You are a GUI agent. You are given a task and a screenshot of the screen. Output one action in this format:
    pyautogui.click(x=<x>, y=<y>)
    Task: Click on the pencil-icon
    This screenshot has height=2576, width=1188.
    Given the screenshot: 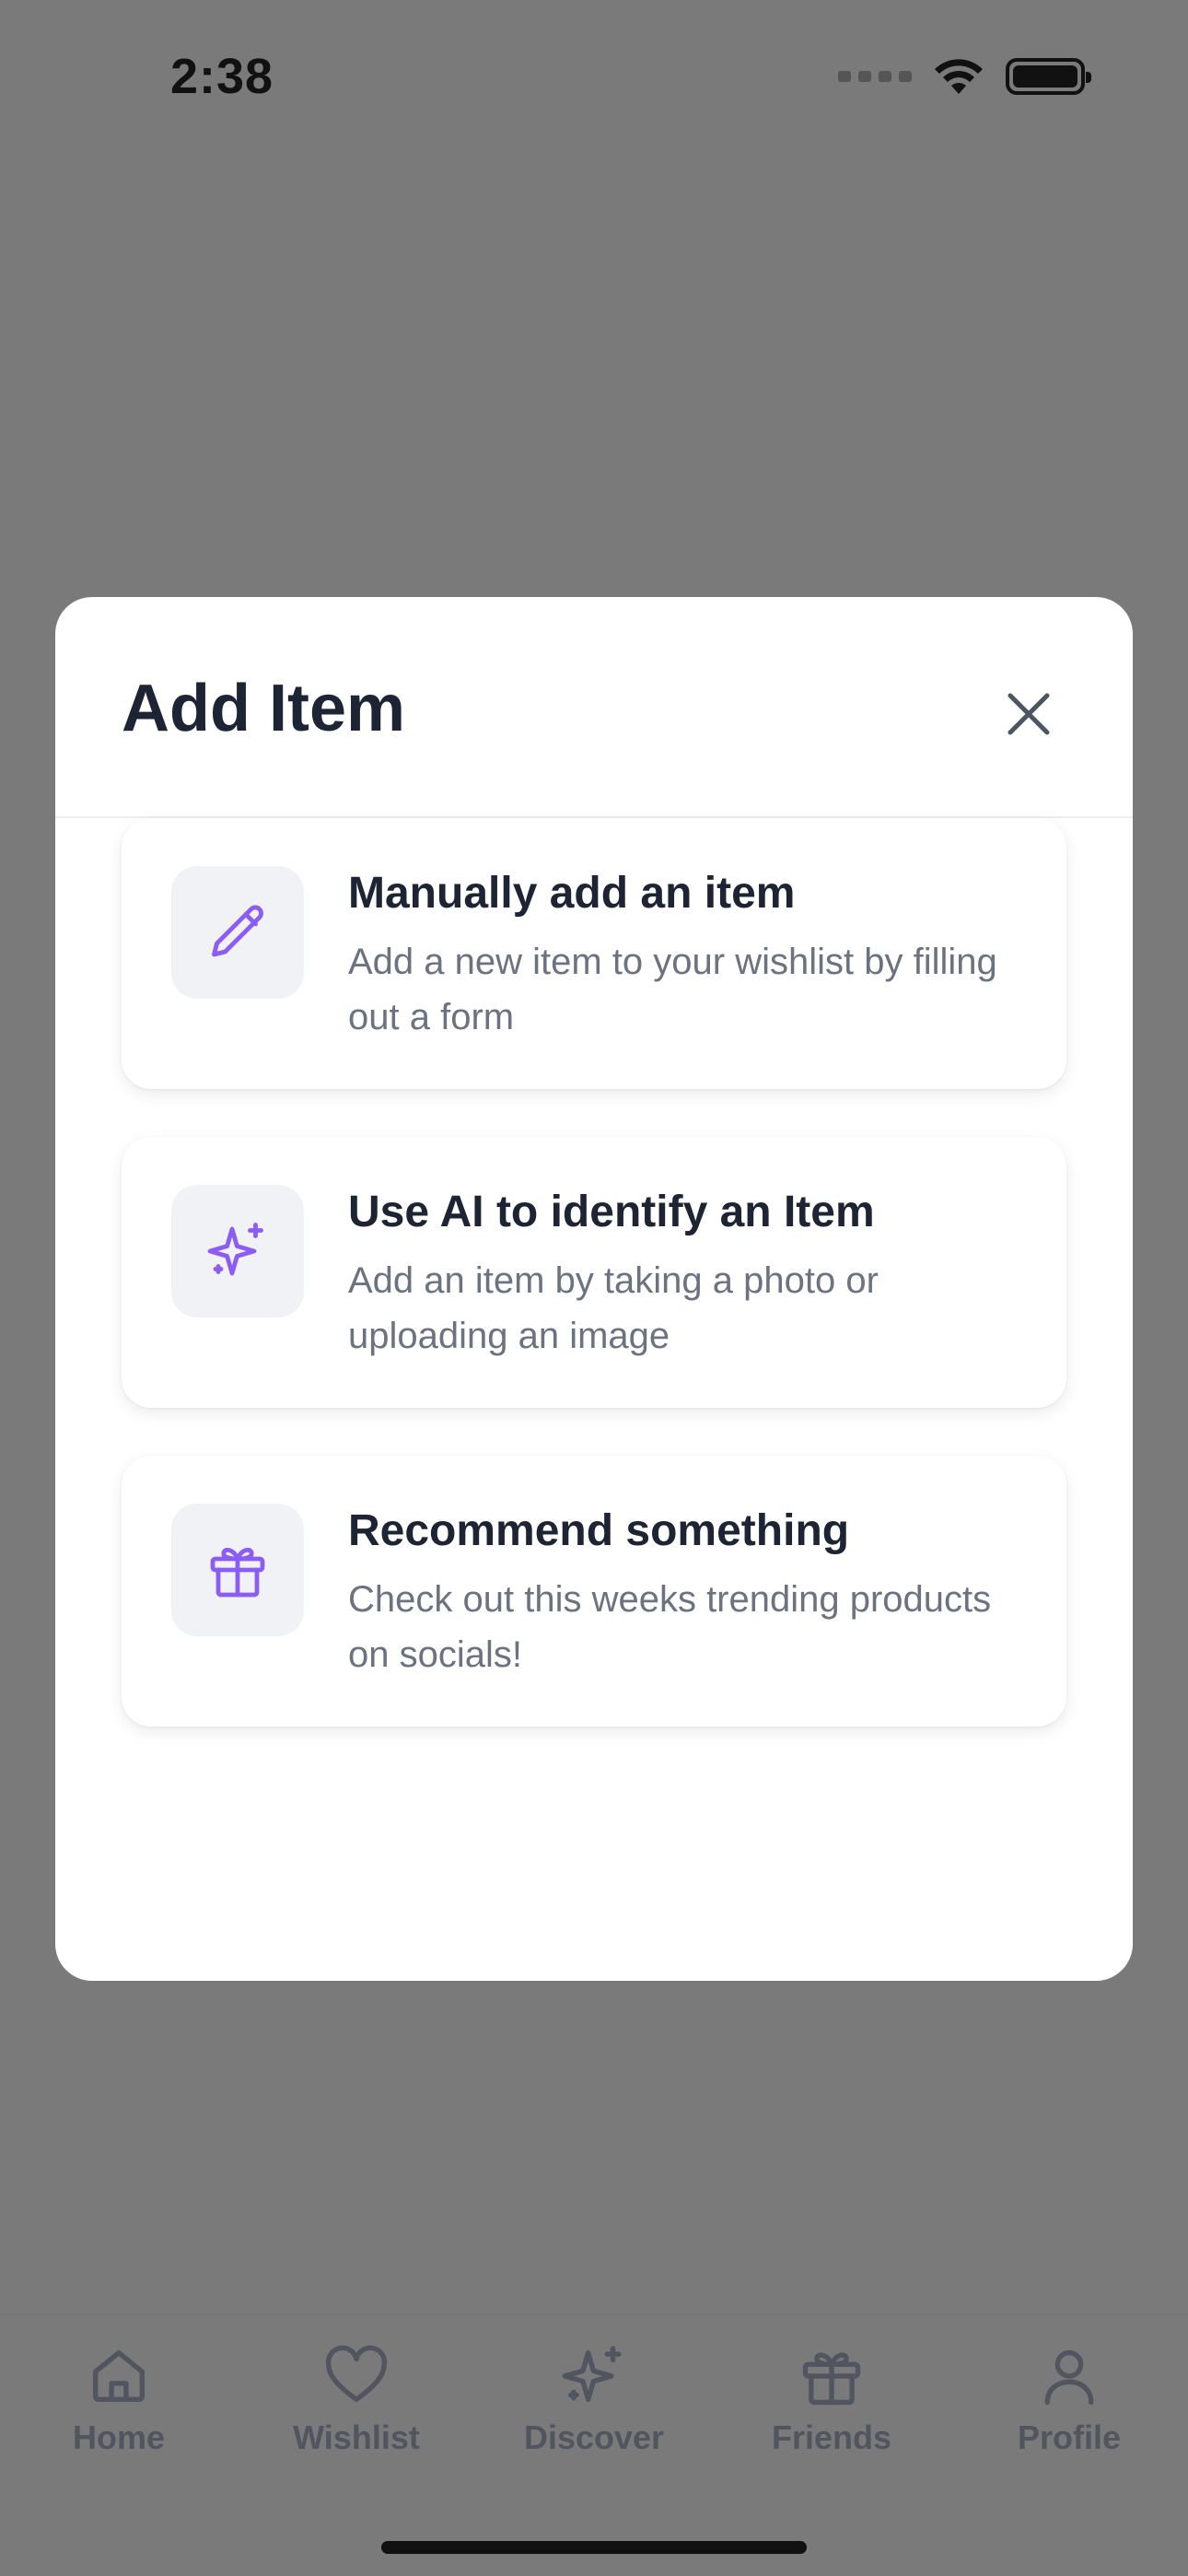 What is the action you would take?
    pyautogui.click(x=237, y=931)
    